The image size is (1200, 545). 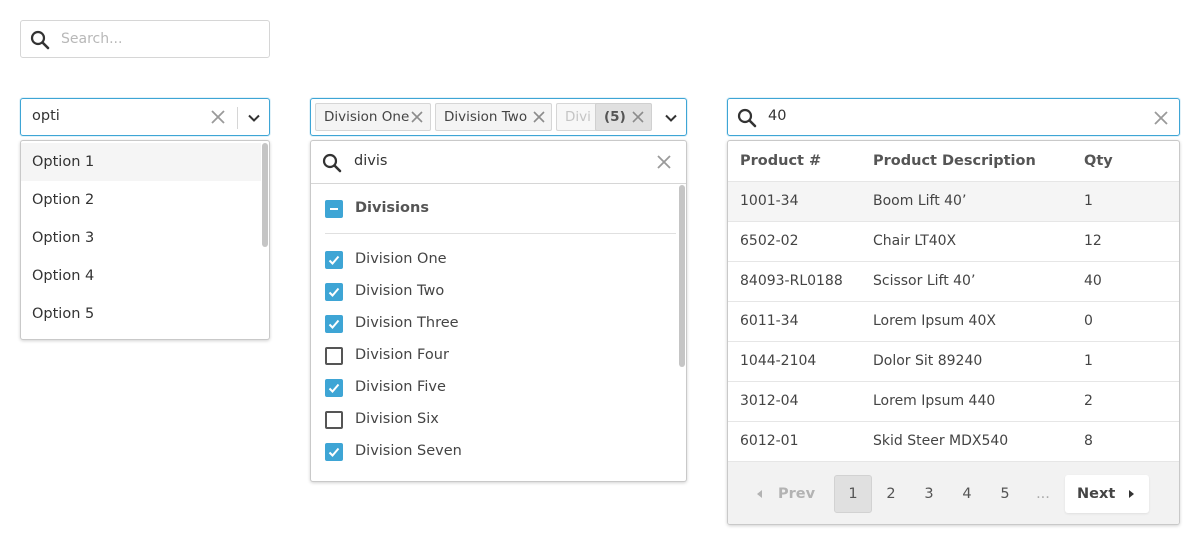 I want to click on table-header: Product # Product Description Qty, so click(x=953, y=161).